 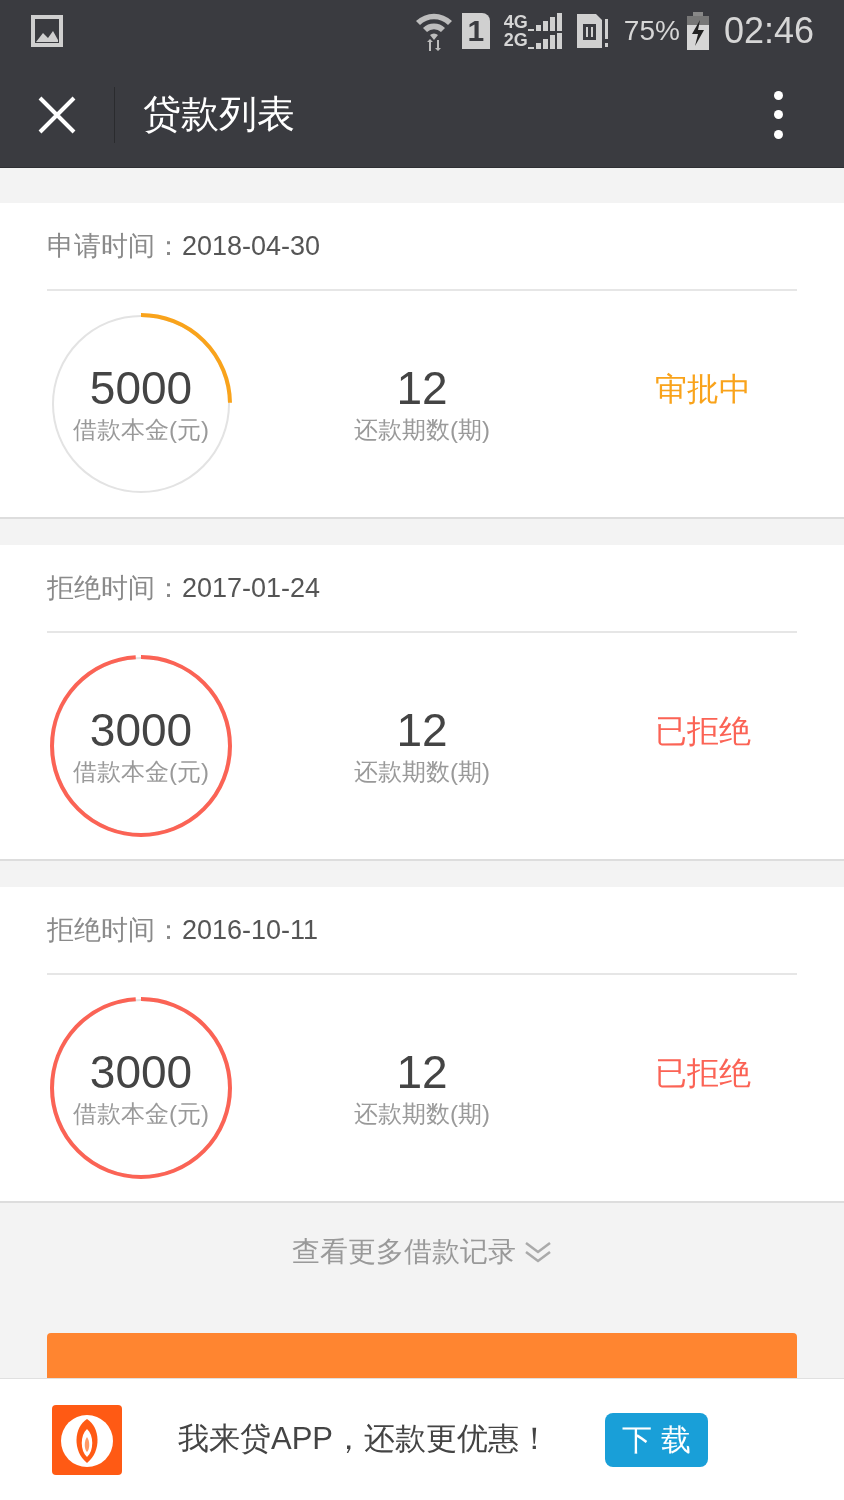 I want to click on signal-icon, so click(x=545, y=31).